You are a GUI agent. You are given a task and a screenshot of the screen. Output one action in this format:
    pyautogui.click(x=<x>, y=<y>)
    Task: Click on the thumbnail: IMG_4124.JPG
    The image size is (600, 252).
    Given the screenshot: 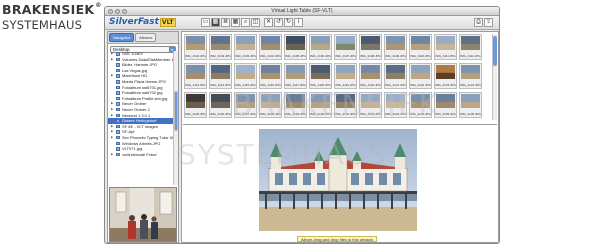 What is the action you would take?
    pyautogui.click(x=470, y=76)
    